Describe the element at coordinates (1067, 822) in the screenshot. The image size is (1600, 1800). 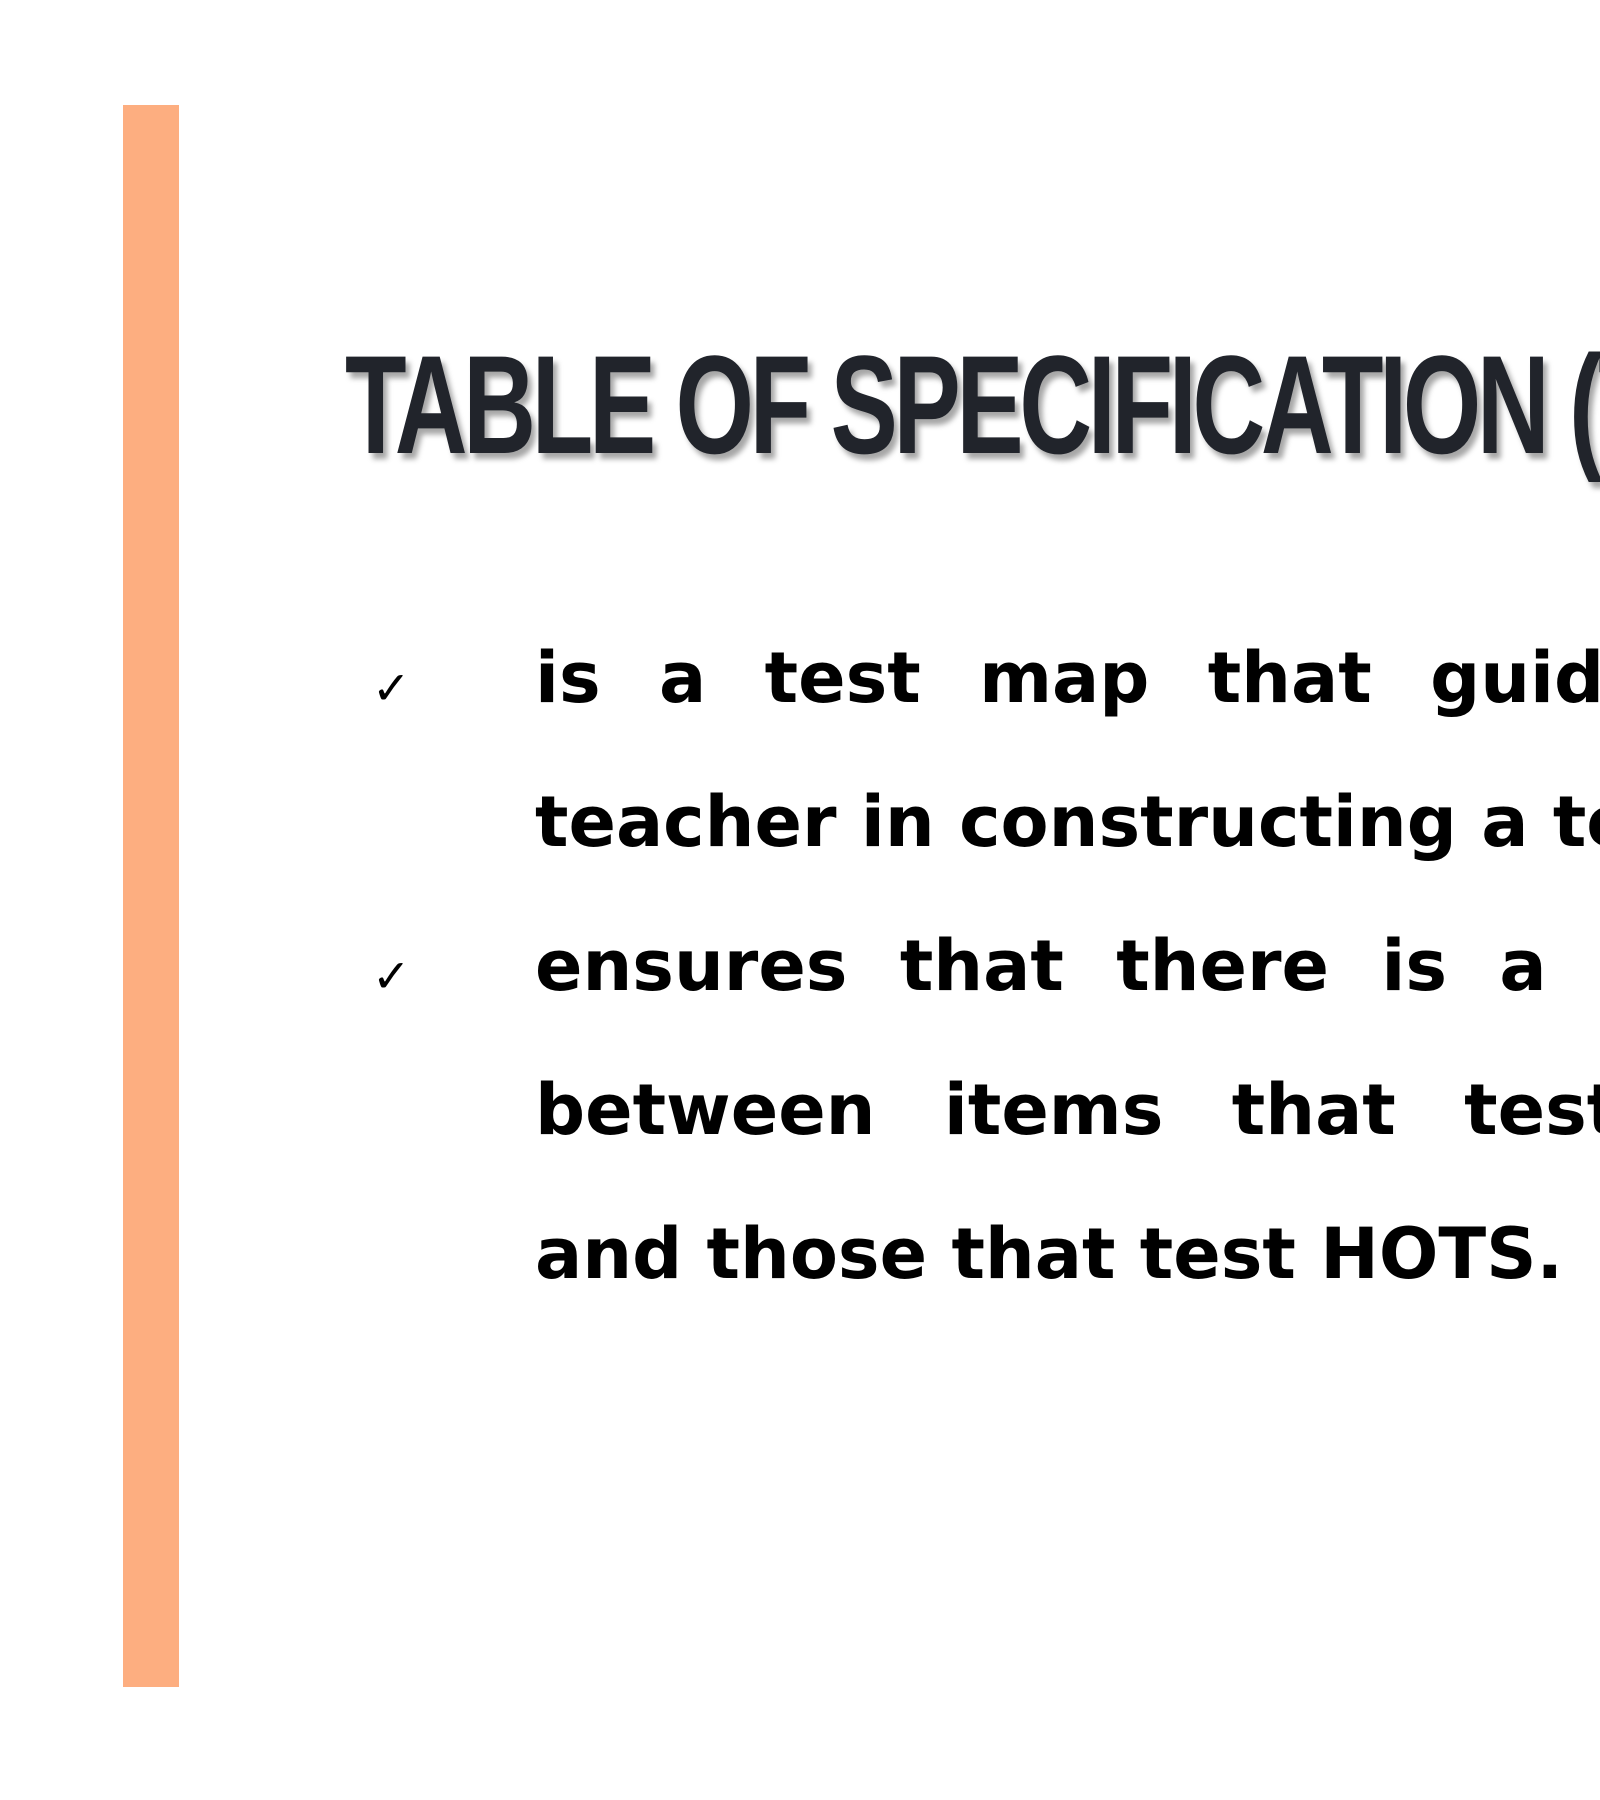
I see `bullet-1-line-2: teacher in constructing a test.` at that location.